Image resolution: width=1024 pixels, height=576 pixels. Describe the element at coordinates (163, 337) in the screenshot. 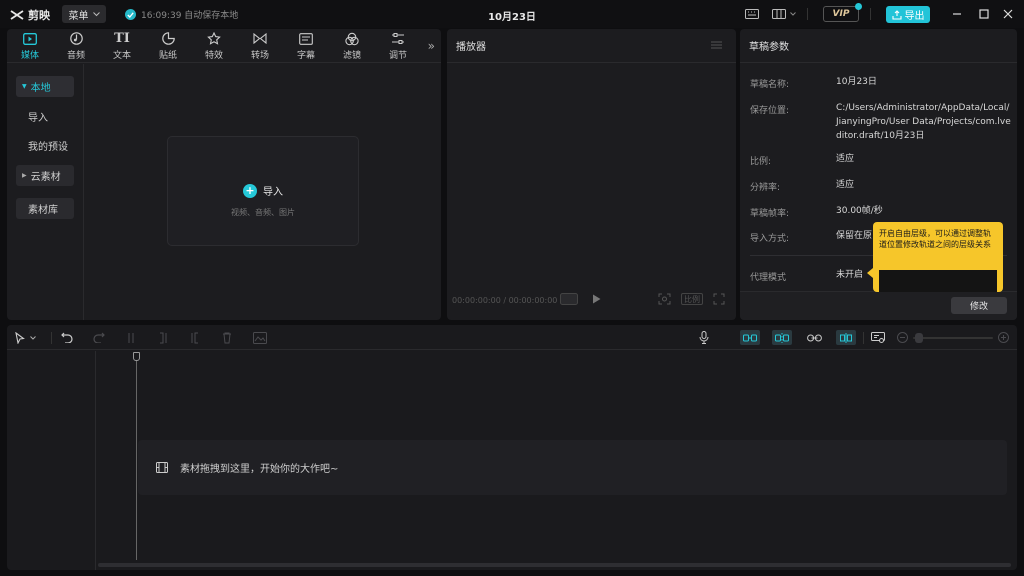

I see `split-left-icon` at that location.